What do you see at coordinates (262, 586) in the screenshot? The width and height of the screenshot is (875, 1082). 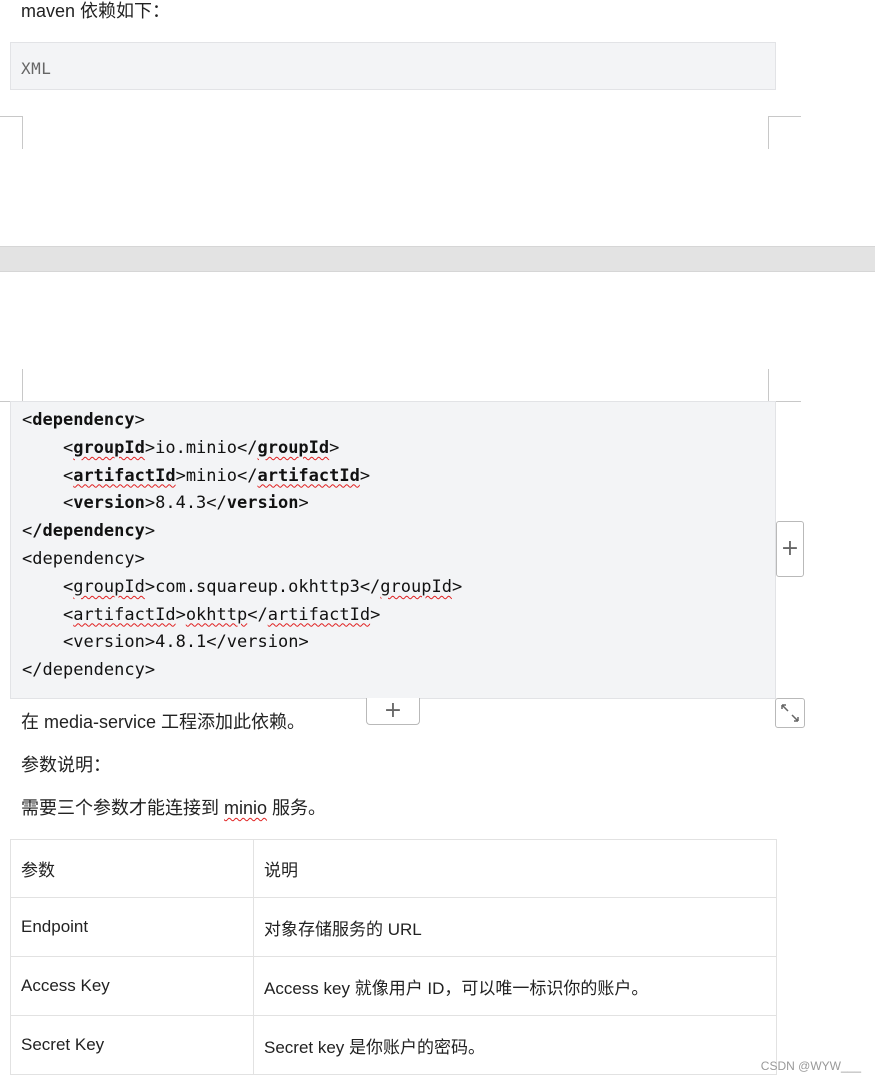 I see `code-line: <groupId>com.squareup.okhttp3</groupId>` at bounding box center [262, 586].